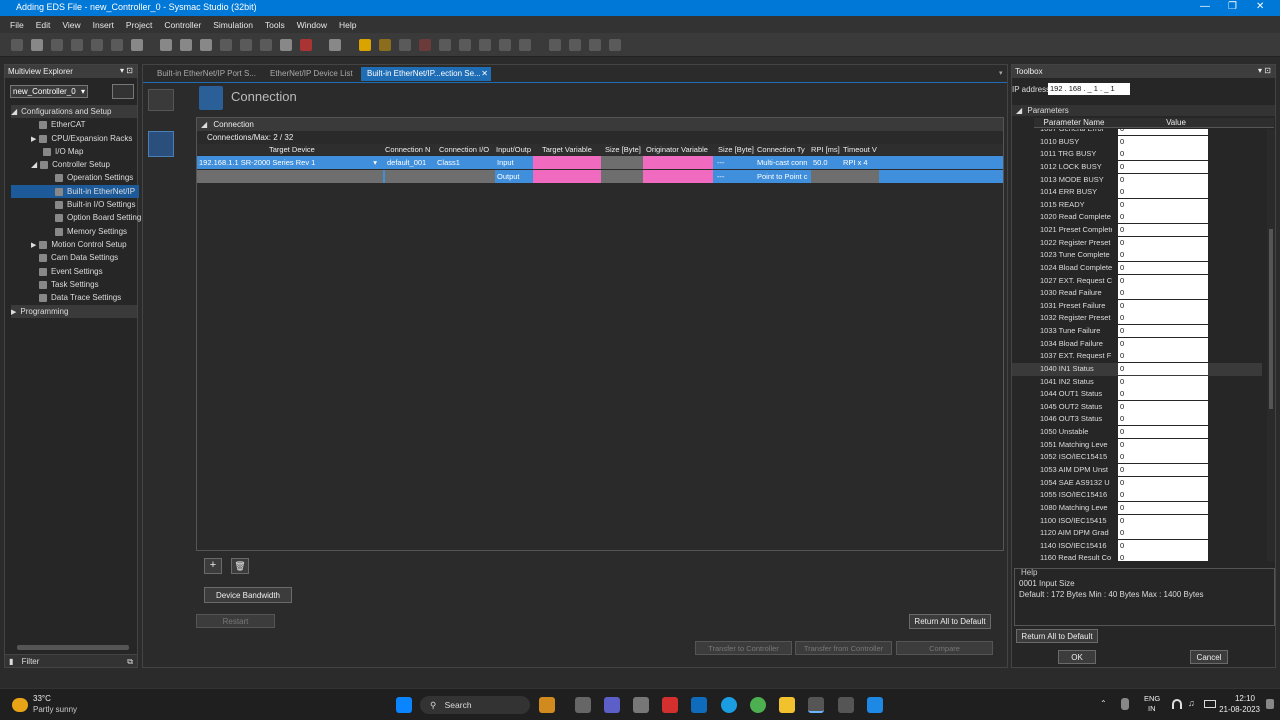  What do you see at coordinates (600, 176) in the screenshot?
I see `table-row: Output --- Point to Point c` at bounding box center [600, 176].